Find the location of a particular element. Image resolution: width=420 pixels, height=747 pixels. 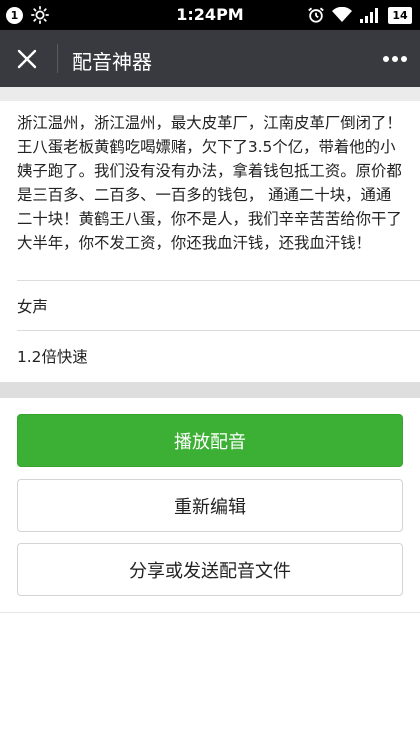

status-right: 14 is located at coordinates (359, 15).